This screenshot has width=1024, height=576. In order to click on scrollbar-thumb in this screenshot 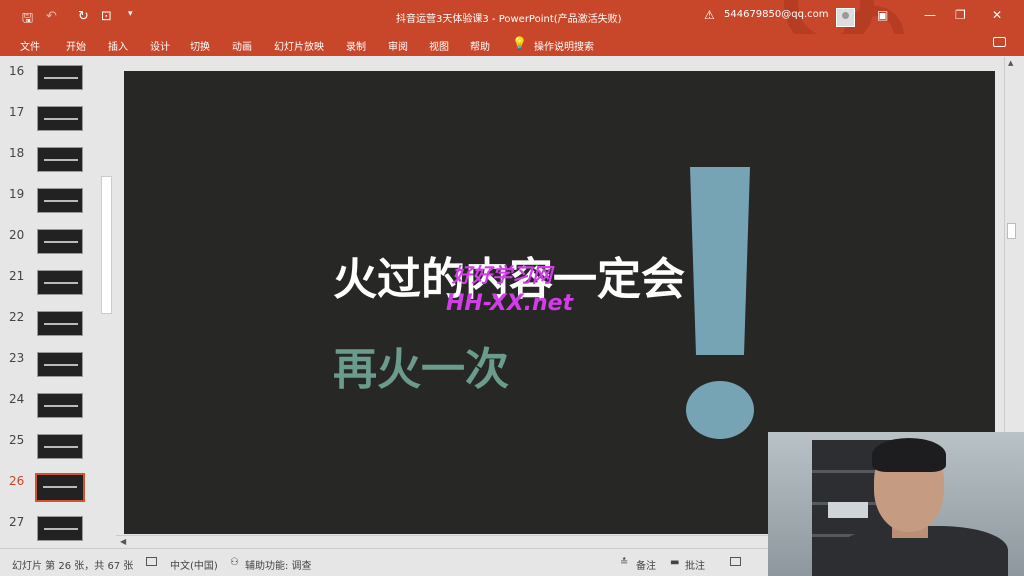, I will do `click(1011, 231)`.